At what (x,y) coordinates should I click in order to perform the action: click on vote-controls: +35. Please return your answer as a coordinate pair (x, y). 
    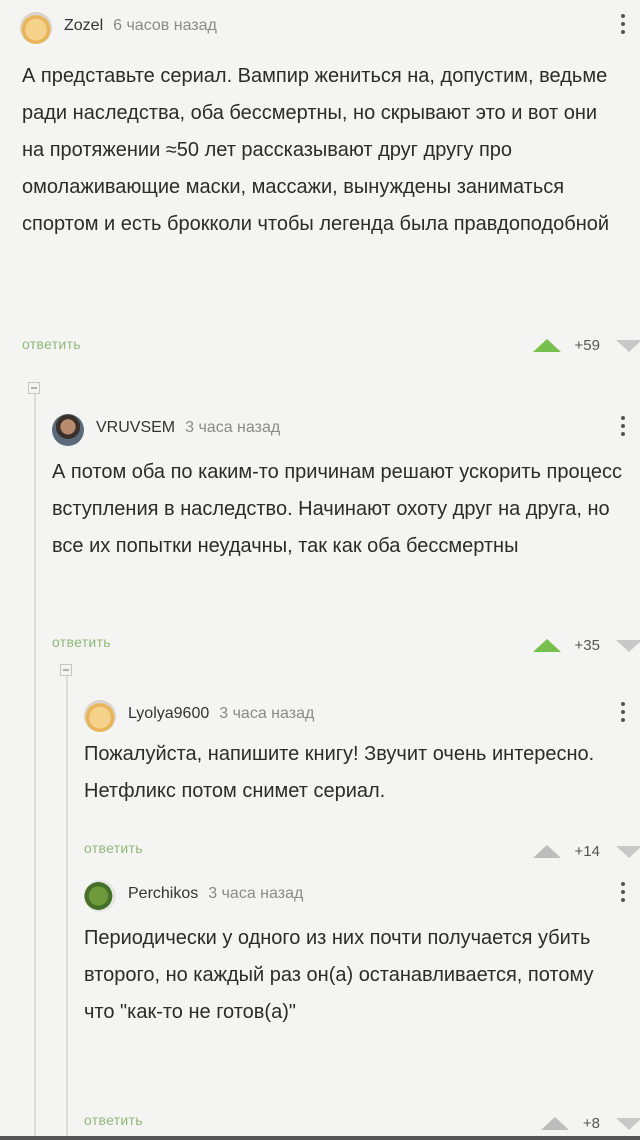
    Looking at the image, I should click on (586, 645).